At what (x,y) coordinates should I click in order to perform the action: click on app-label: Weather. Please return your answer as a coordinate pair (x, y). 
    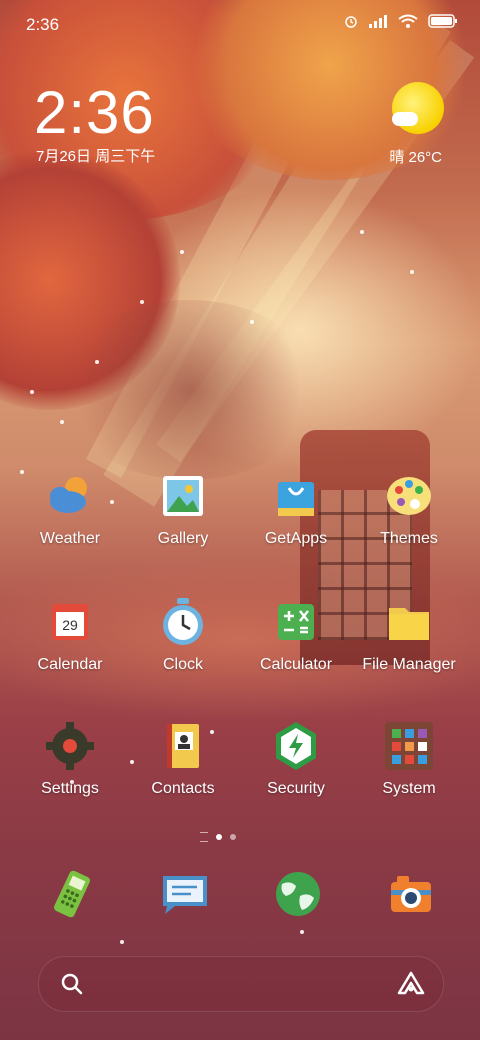
    Looking at the image, I should click on (70, 538).